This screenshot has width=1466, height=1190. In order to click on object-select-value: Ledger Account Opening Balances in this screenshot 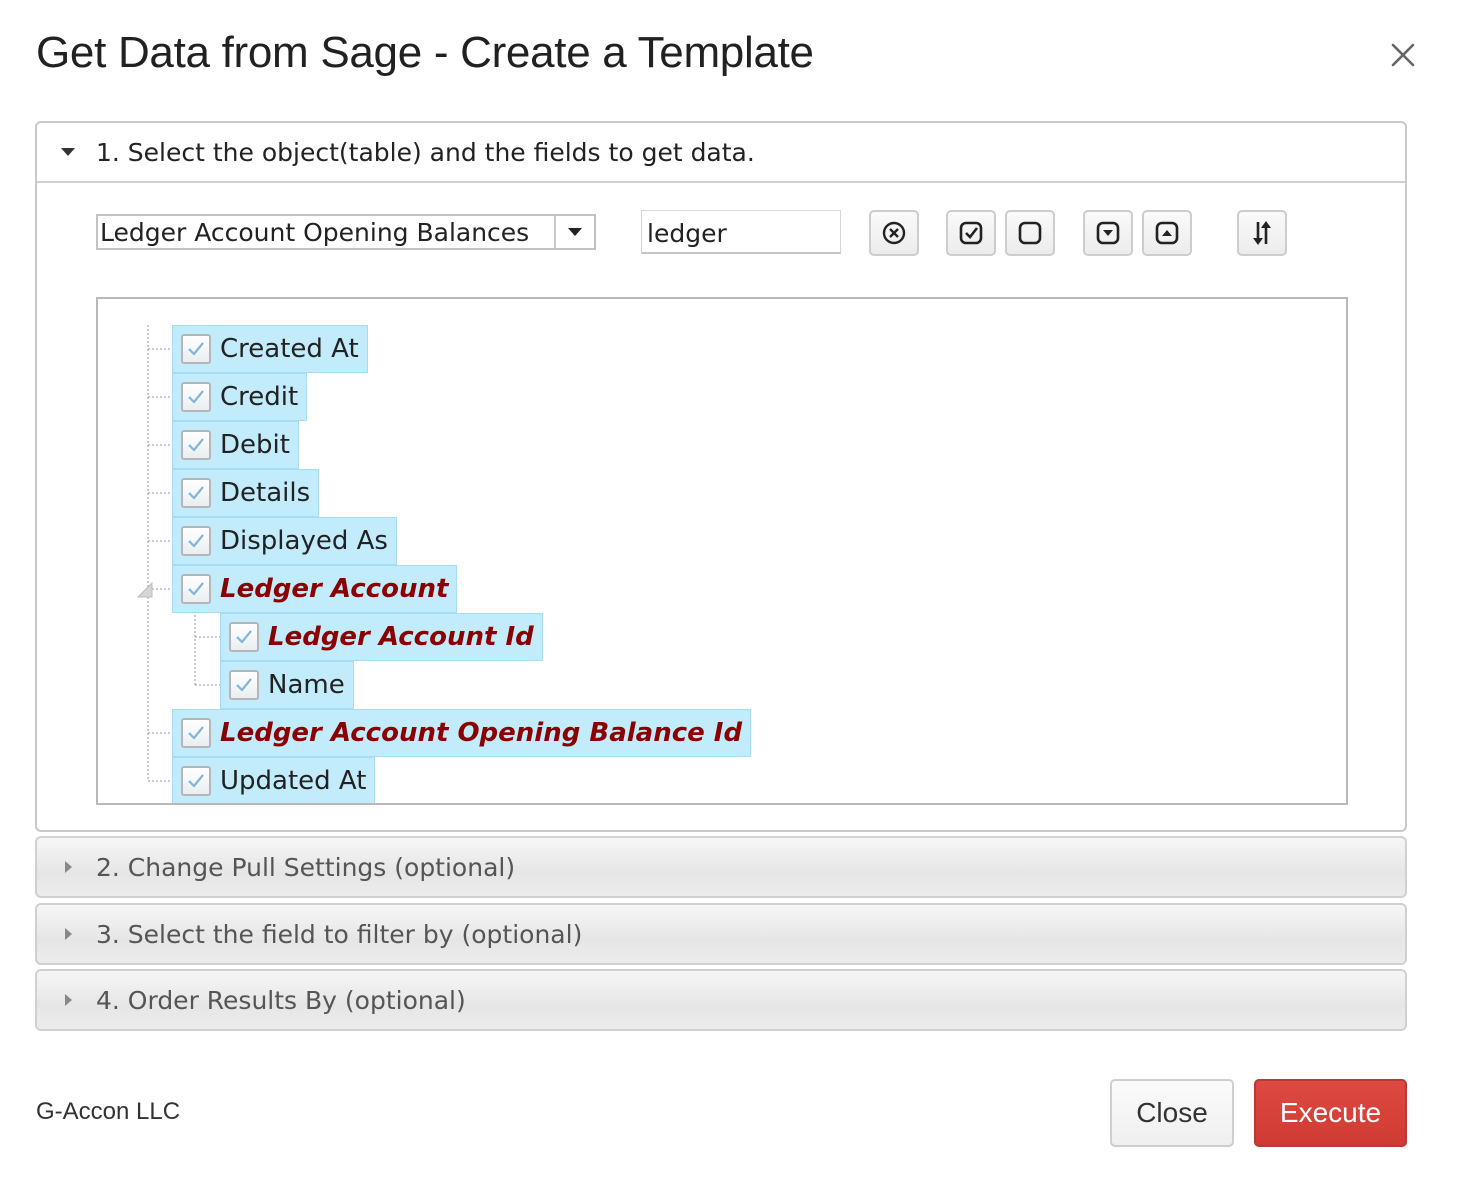, I will do `click(315, 232)`.